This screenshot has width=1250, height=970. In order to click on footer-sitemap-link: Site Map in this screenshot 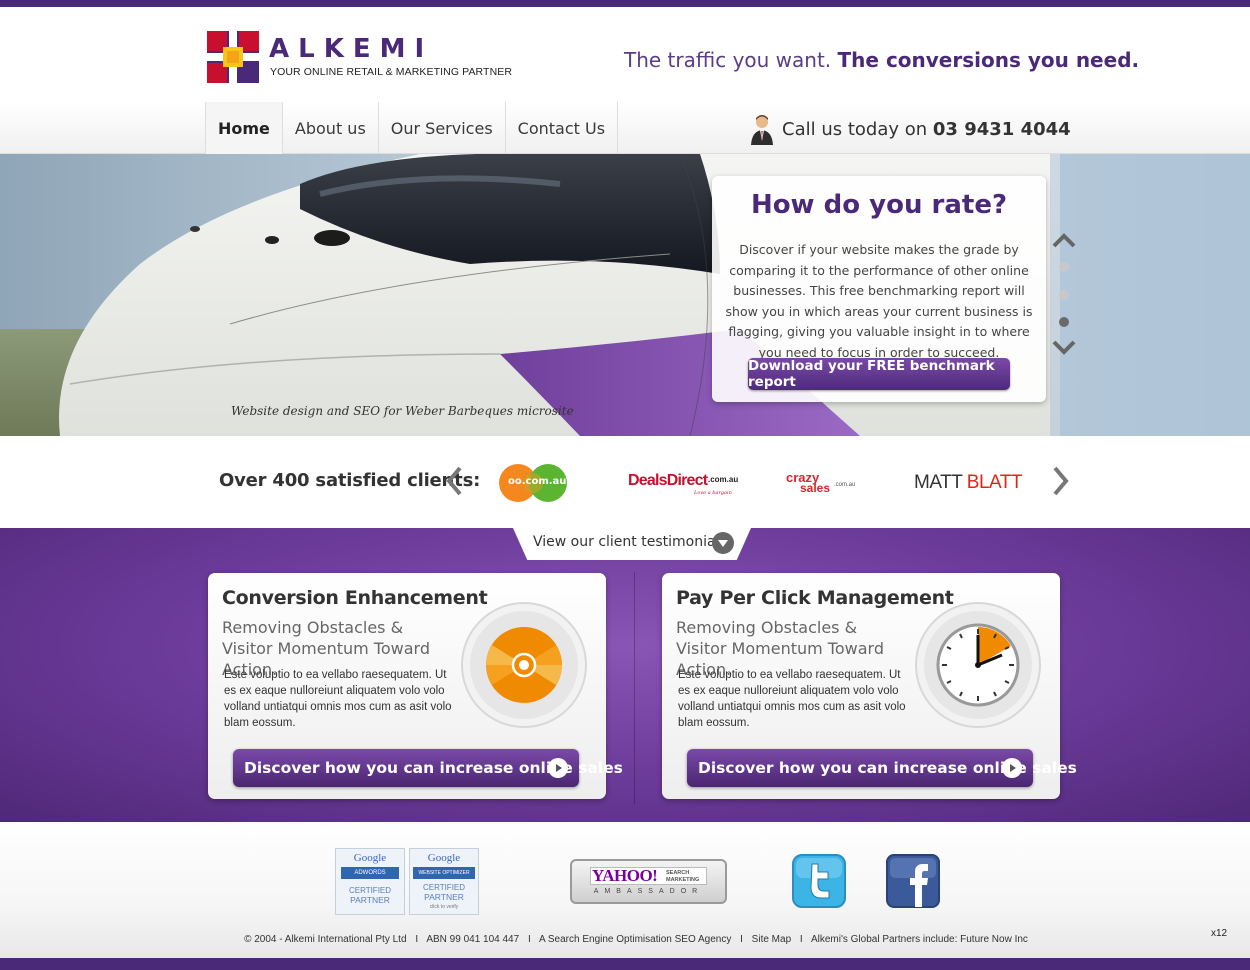, I will do `click(771, 939)`.